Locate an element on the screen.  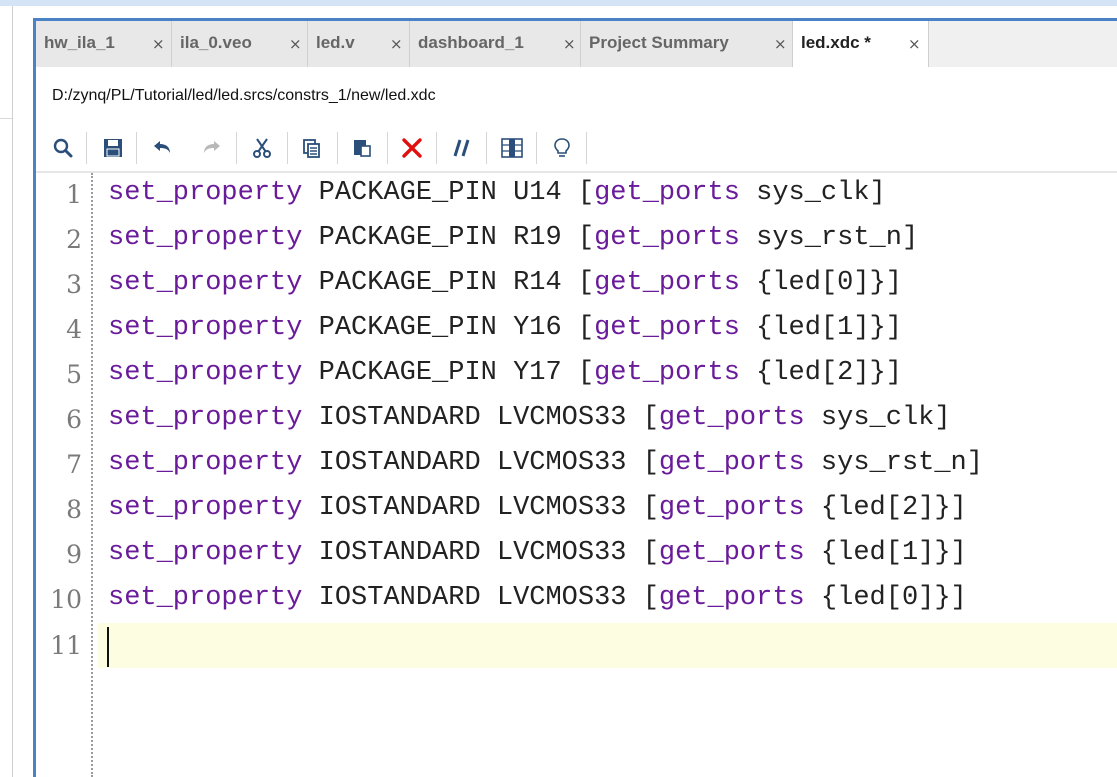
search-button is located at coordinates (63, 148).